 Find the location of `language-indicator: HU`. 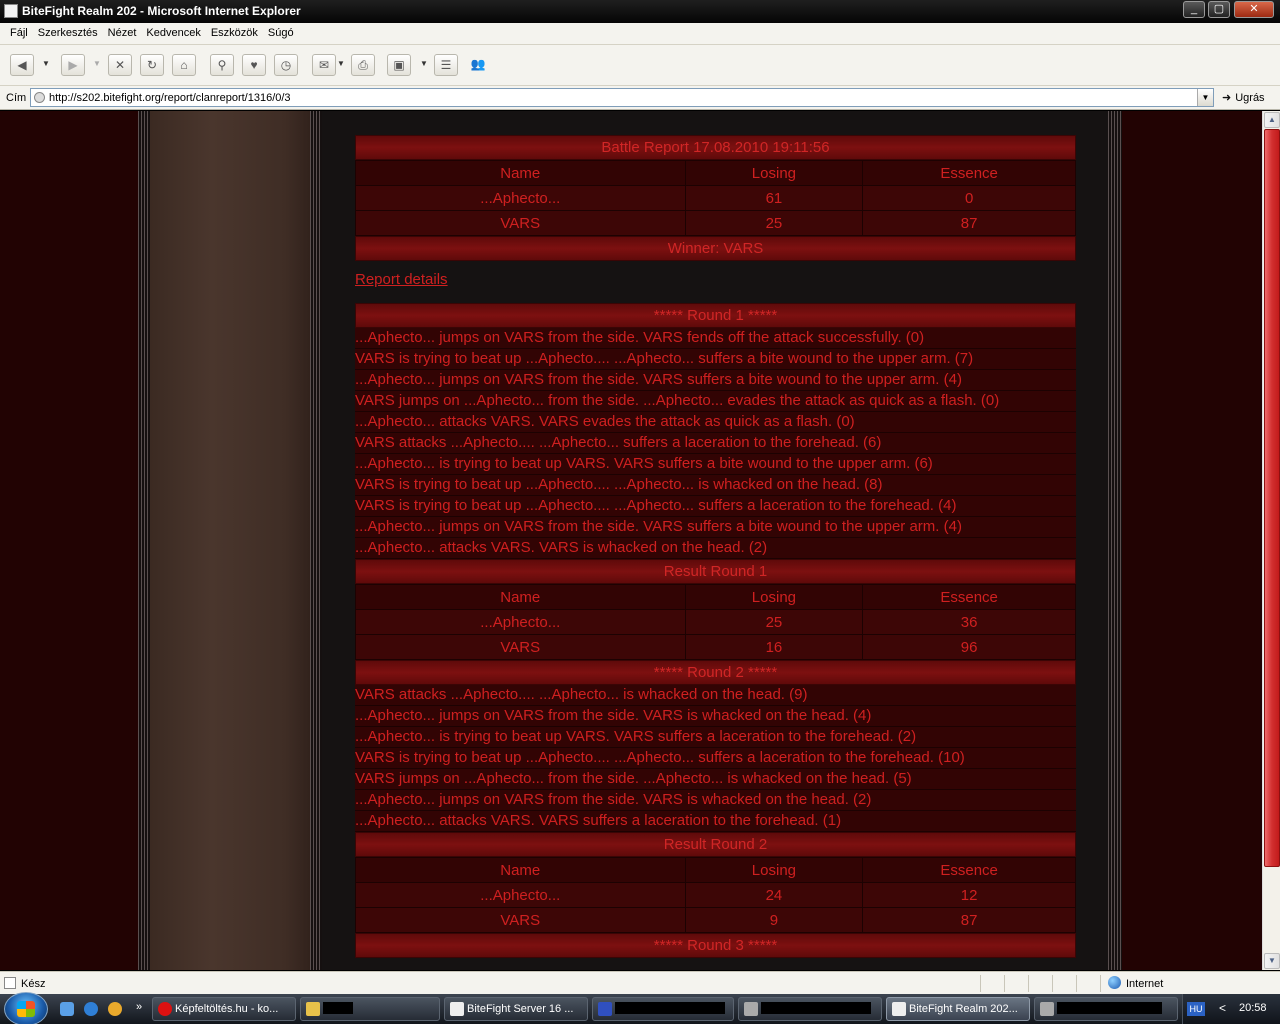

language-indicator: HU is located at coordinates (1196, 1009).